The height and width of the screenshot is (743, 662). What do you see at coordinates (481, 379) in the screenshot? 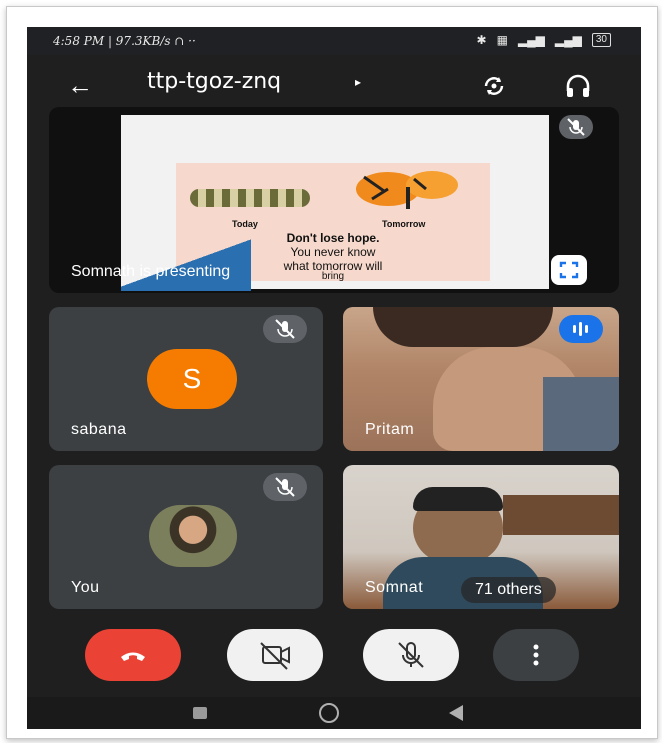
I see `participant-tile-pritam: Pritam` at bounding box center [481, 379].